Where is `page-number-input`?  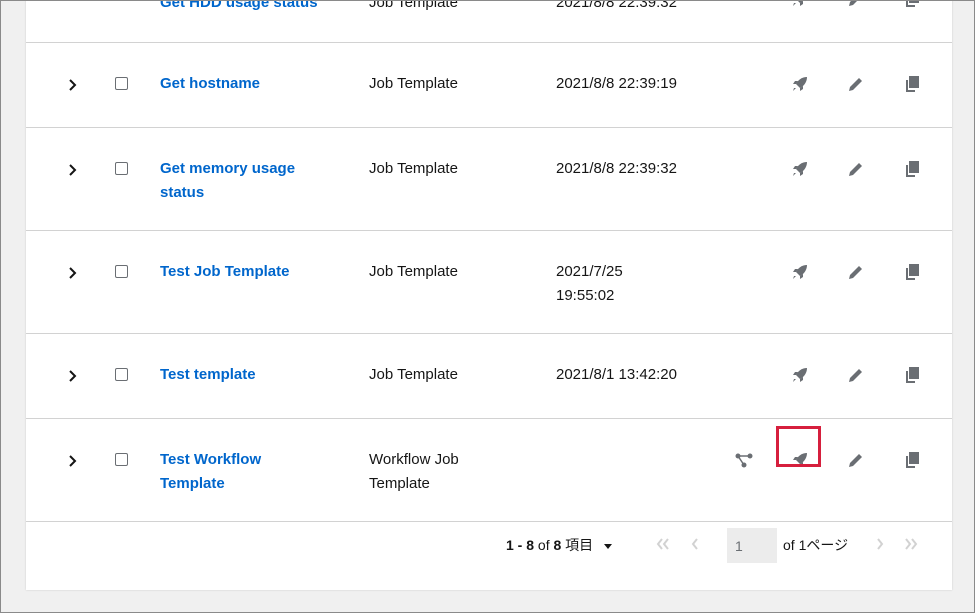 page-number-input is located at coordinates (752, 545).